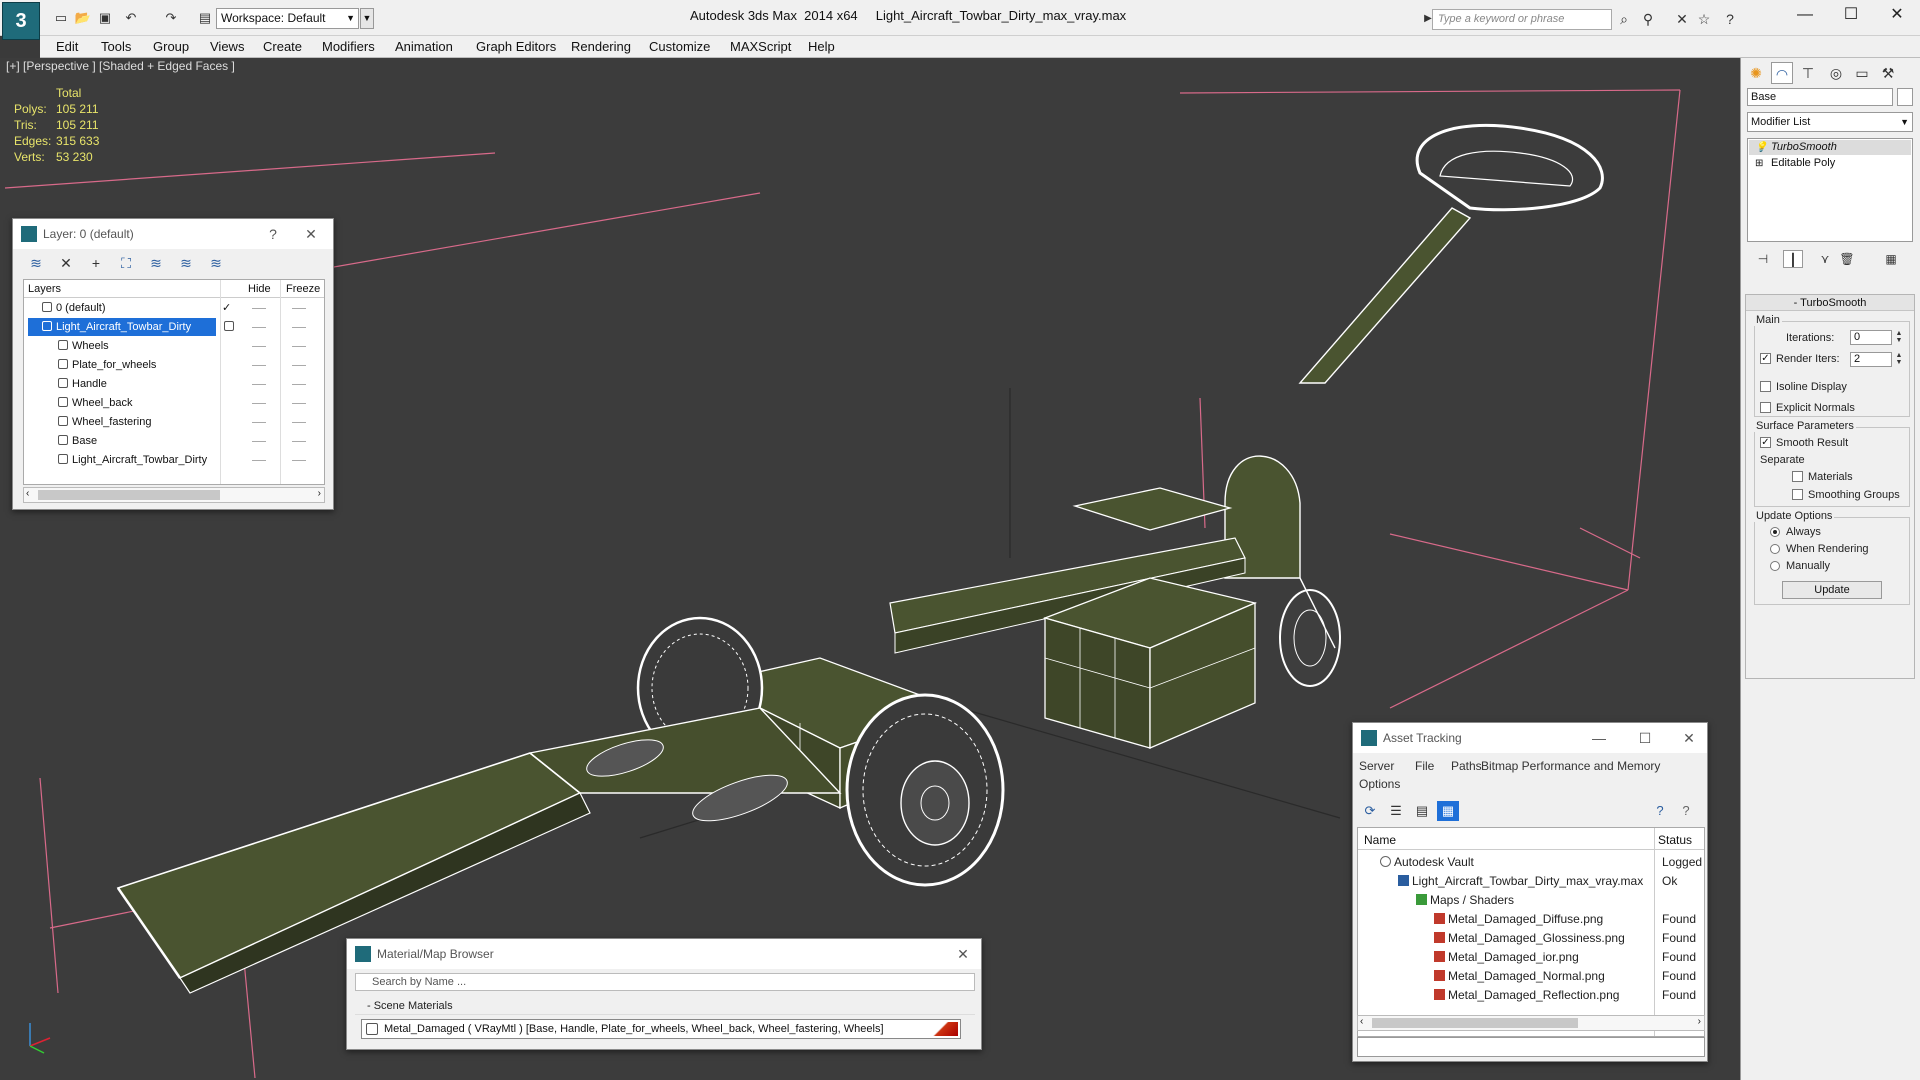 The image size is (1920, 1080). I want to click on search-input: Type a keyword or phrase, so click(1522, 19).